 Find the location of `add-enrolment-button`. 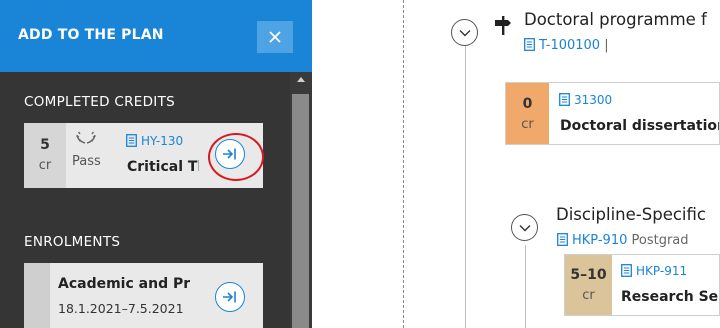

add-enrolment-button is located at coordinates (230, 297).